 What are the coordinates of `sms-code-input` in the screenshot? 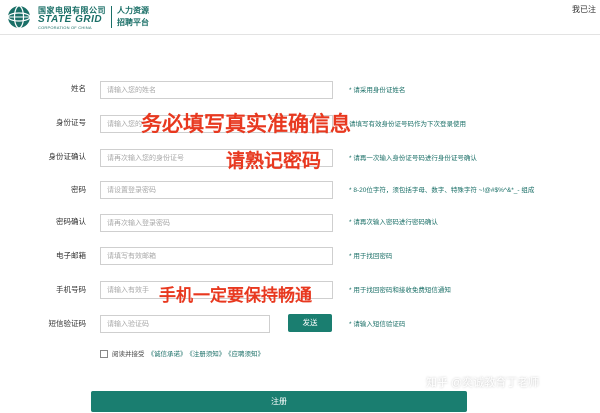 It's located at (185, 324).